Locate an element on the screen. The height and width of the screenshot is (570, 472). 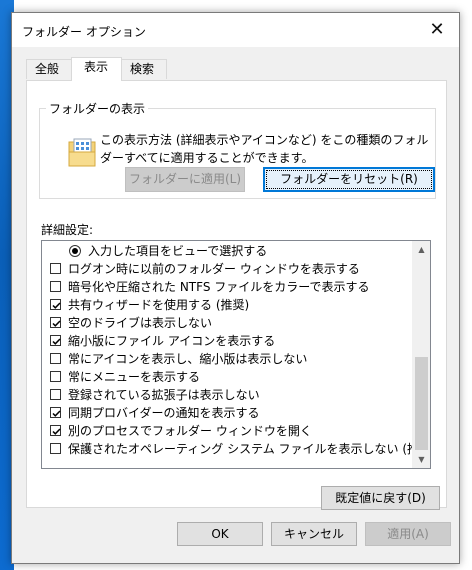
option-label: 常にメニューを表示する is located at coordinates (134, 377).